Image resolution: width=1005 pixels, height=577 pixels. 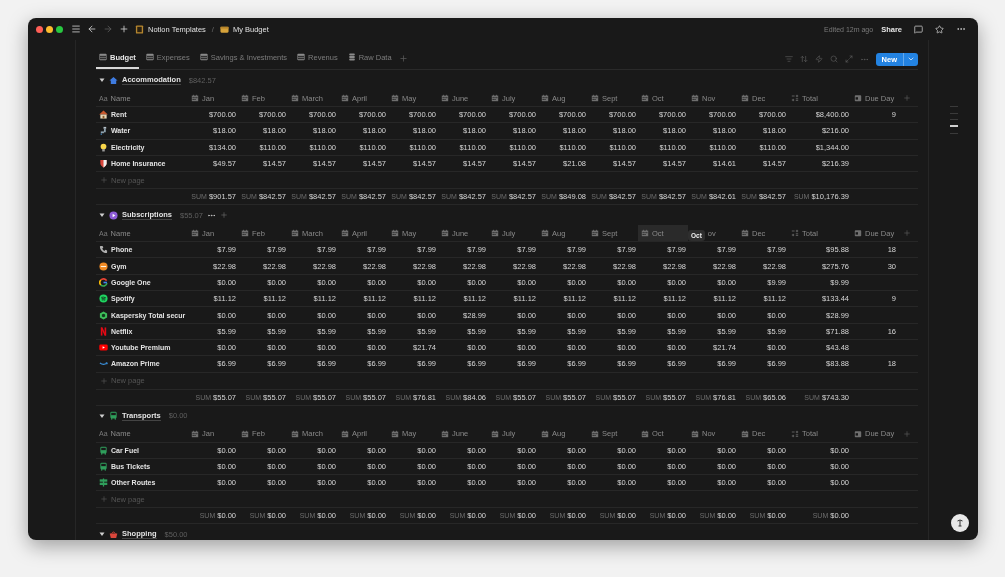 What do you see at coordinates (124, 29) in the screenshot?
I see `plus-icon` at bounding box center [124, 29].